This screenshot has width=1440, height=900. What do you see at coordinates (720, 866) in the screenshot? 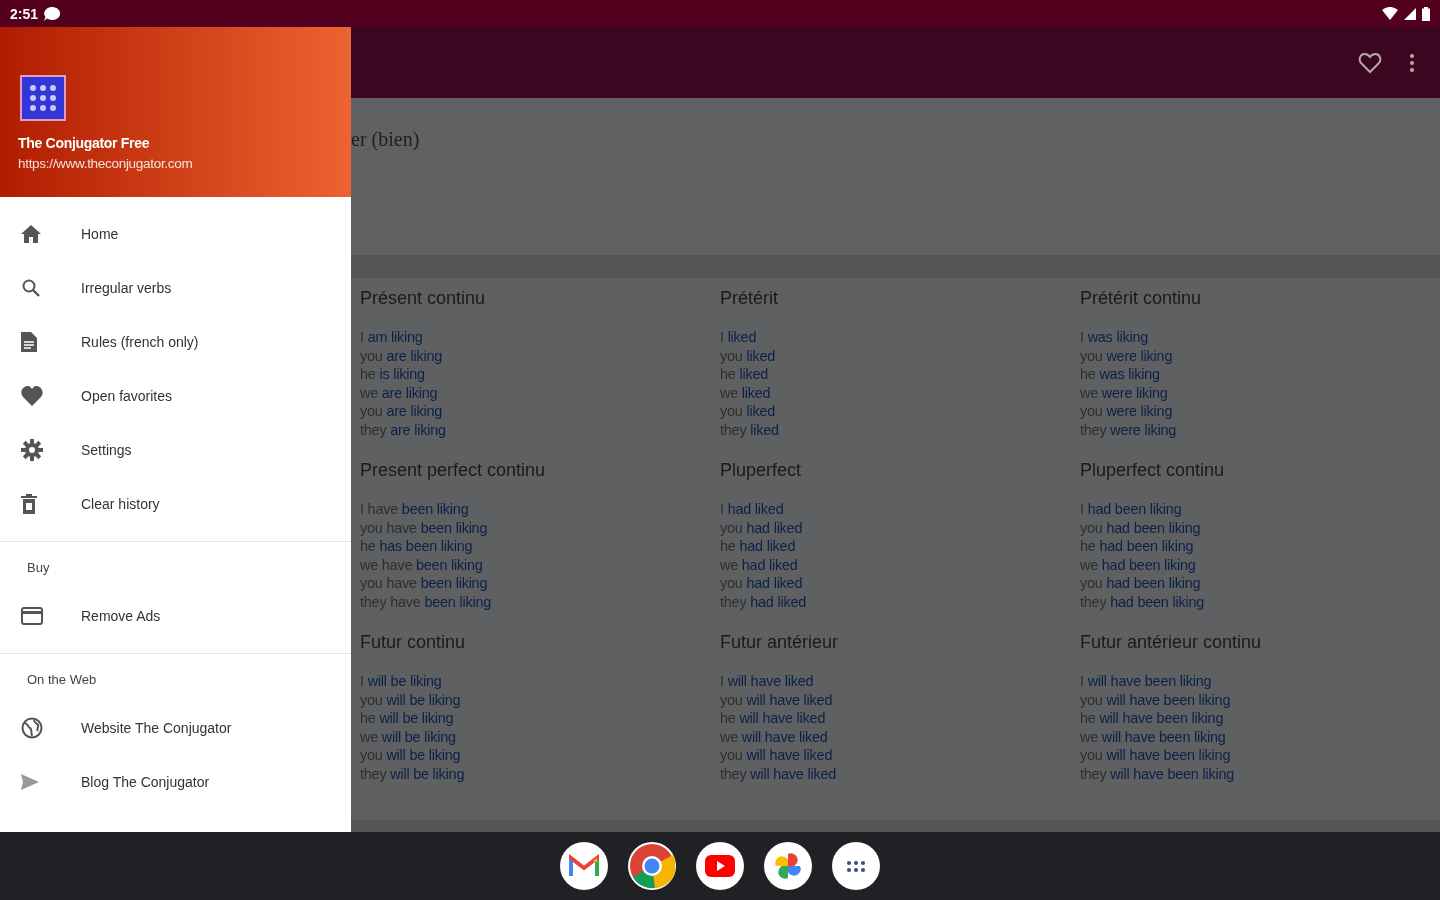
I see `video-play-icon` at bounding box center [720, 866].